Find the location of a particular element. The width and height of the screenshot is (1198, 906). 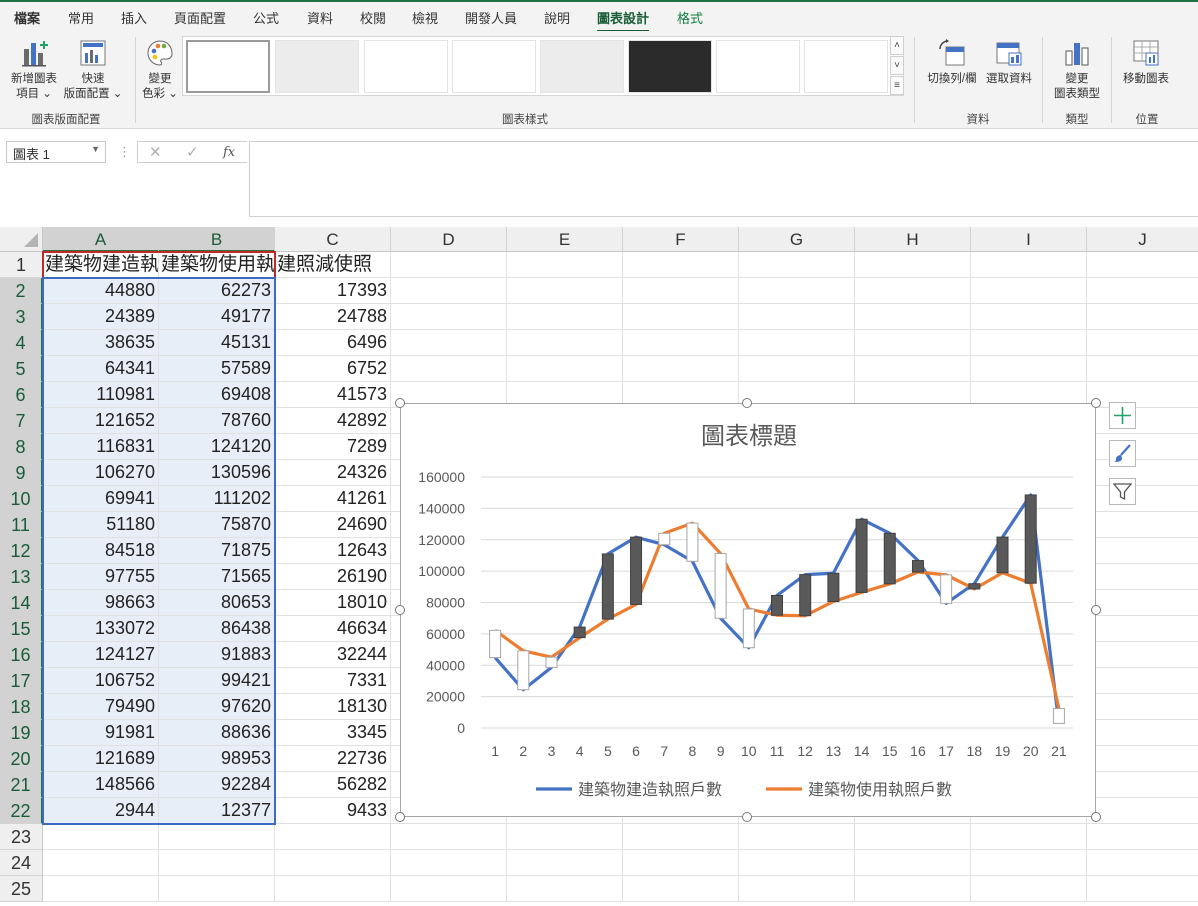

row-header-13: 13 is located at coordinates (21, 577).